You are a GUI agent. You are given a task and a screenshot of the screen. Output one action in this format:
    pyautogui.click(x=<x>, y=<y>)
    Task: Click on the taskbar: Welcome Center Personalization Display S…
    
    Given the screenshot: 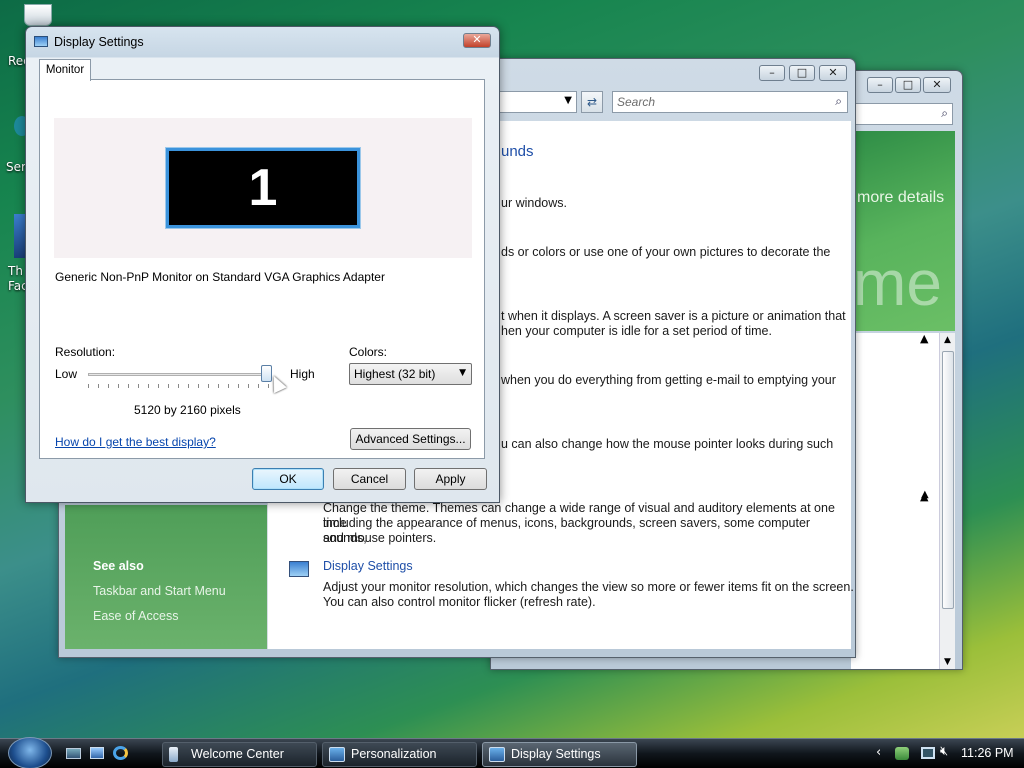 What is the action you would take?
    pyautogui.click(x=512, y=752)
    